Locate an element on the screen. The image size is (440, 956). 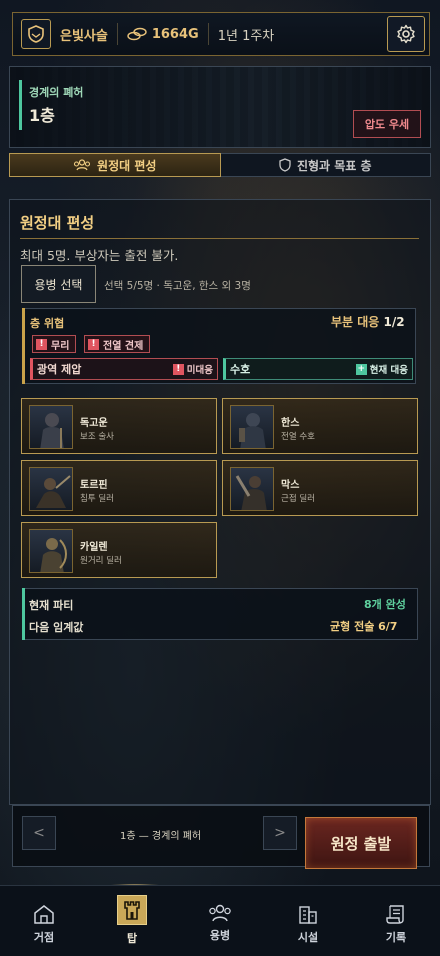
previous-floor-button: < is located at coordinates (39, 833).